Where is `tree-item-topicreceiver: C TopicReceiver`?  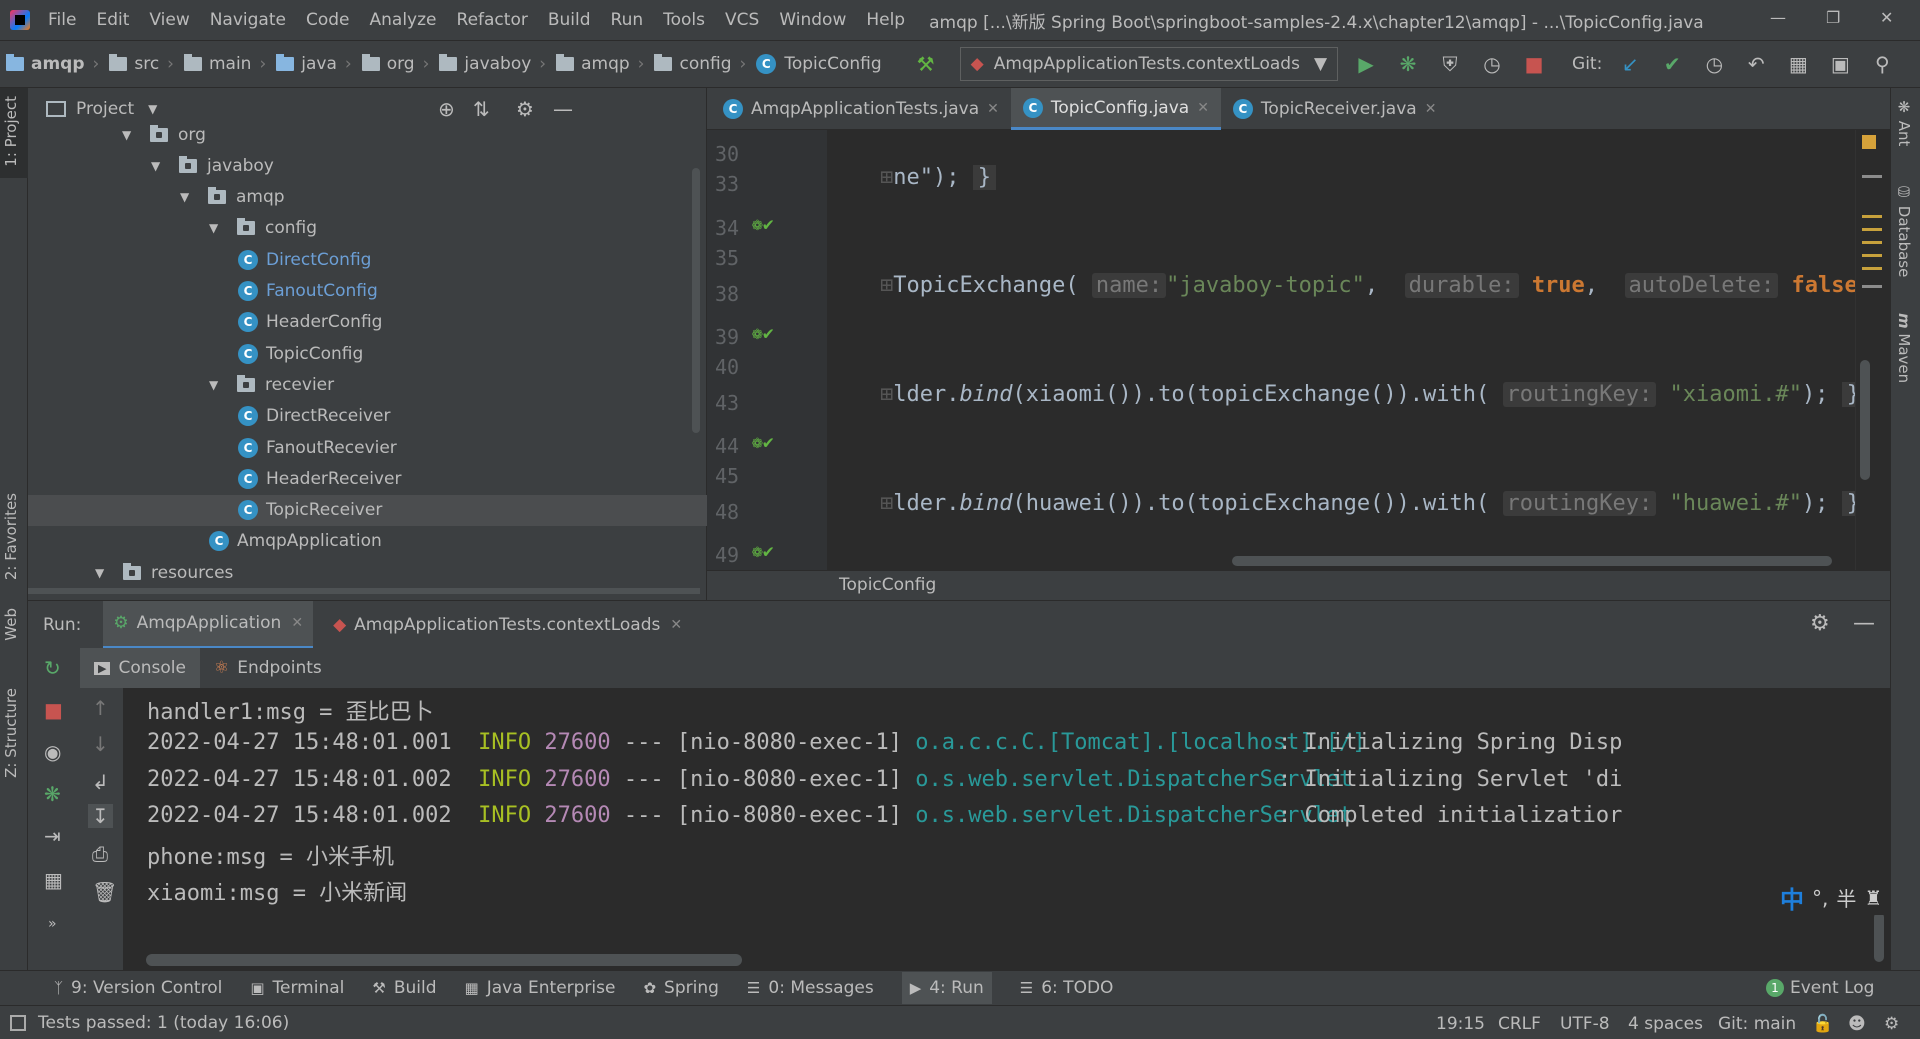 tree-item-topicreceiver: C TopicReceiver is located at coordinates (367, 510).